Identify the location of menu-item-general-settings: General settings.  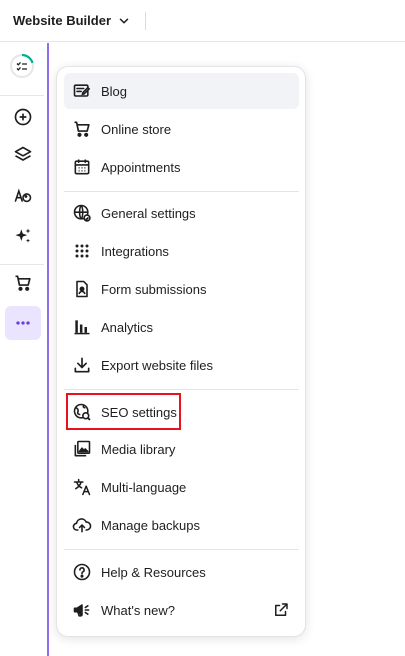
(181, 213).